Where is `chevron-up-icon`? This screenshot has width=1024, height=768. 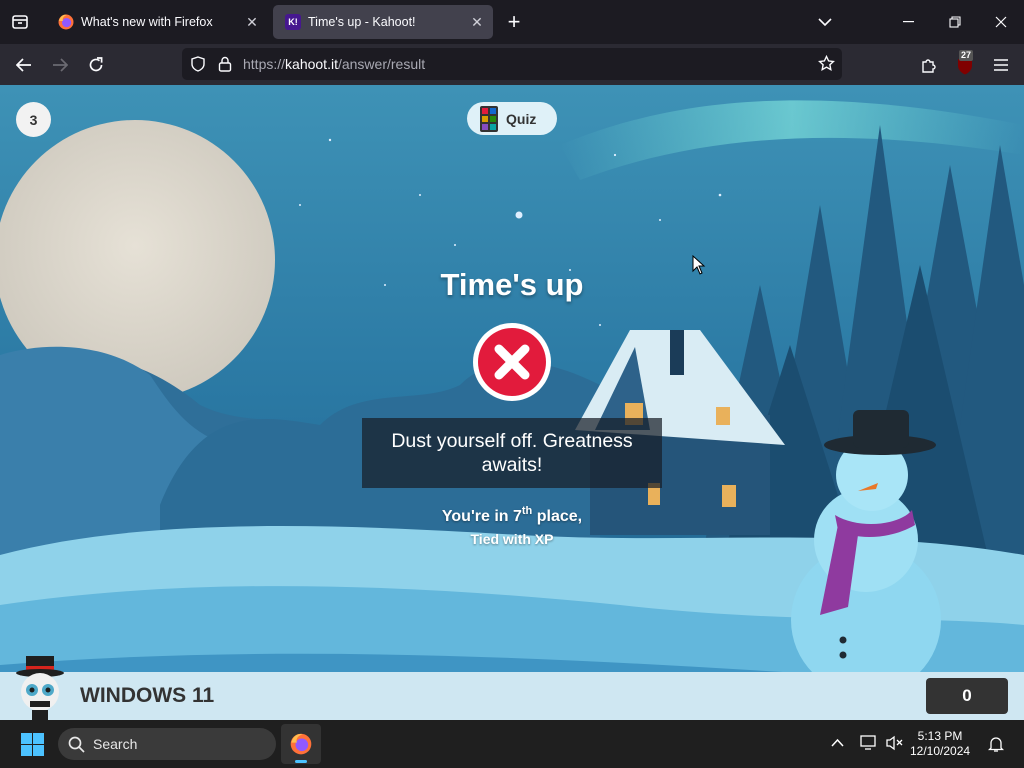 chevron-up-icon is located at coordinates (837, 743).